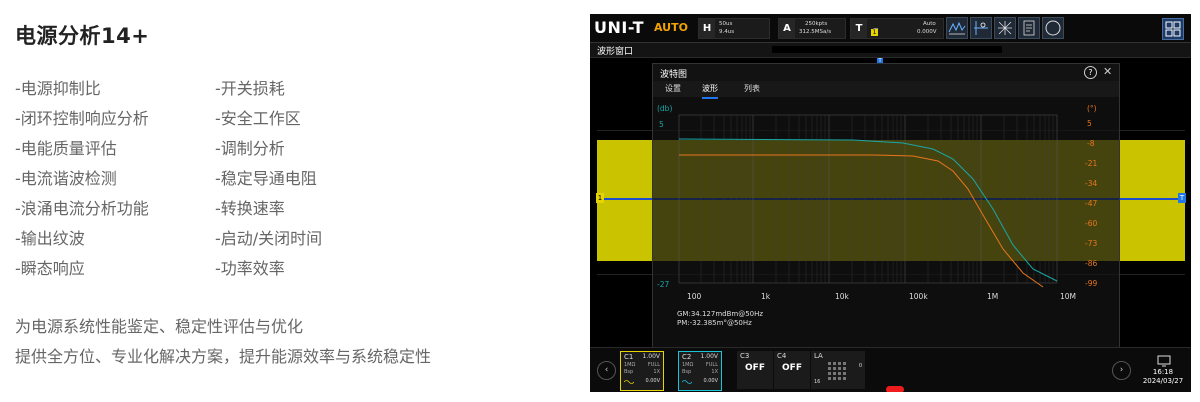 The width and height of the screenshot is (1200, 402). What do you see at coordinates (66, 148) in the screenshot?
I see `feature-item: -电能质量评估` at bounding box center [66, 148].